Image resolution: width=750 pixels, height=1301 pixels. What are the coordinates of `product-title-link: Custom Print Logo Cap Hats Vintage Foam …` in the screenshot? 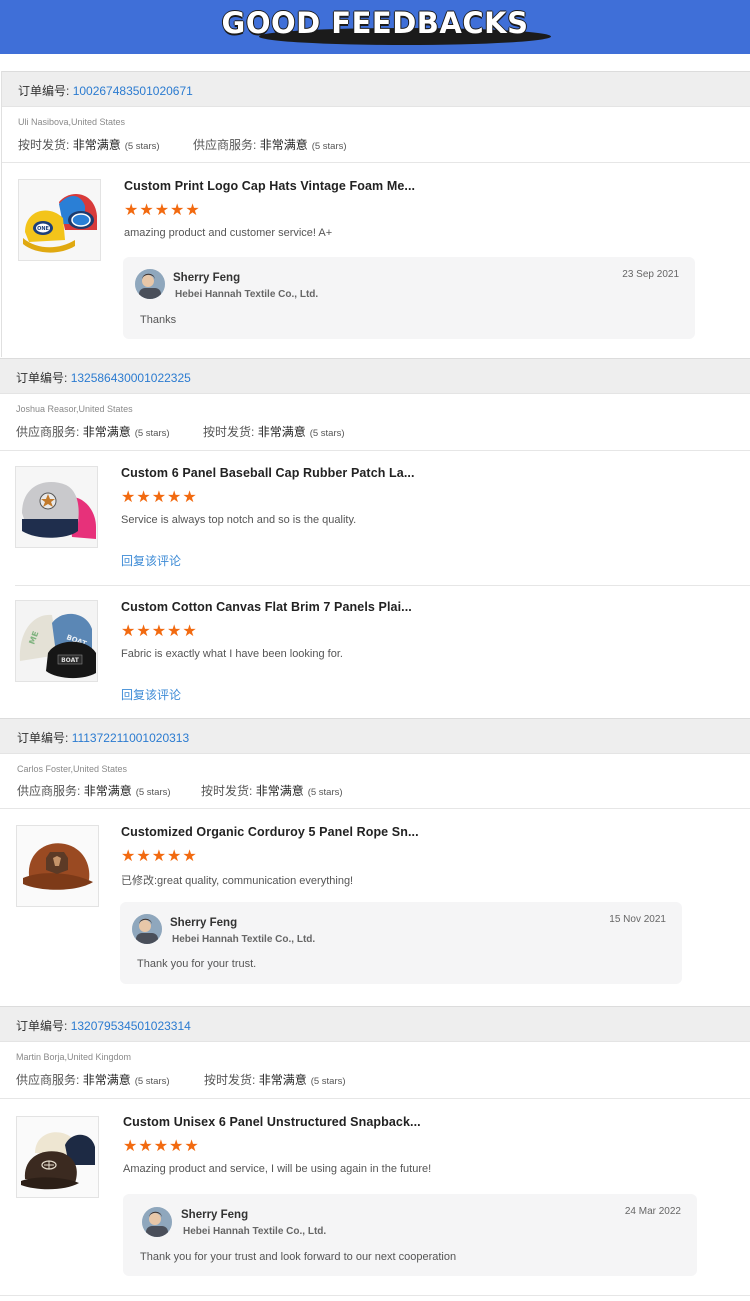 It's located at (269, 186).